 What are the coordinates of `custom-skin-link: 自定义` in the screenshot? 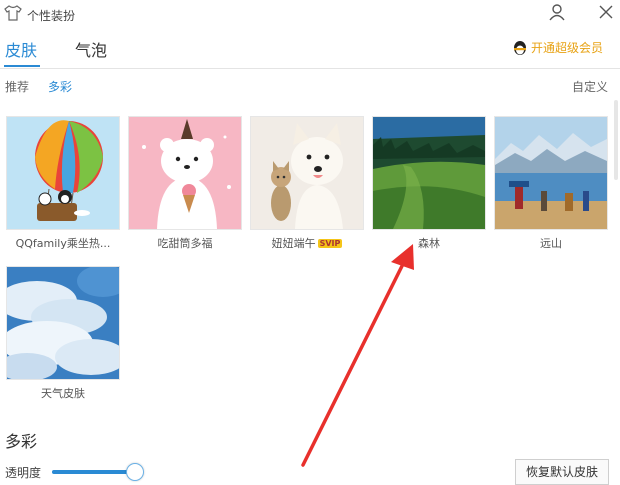 It's located at (590, 86).